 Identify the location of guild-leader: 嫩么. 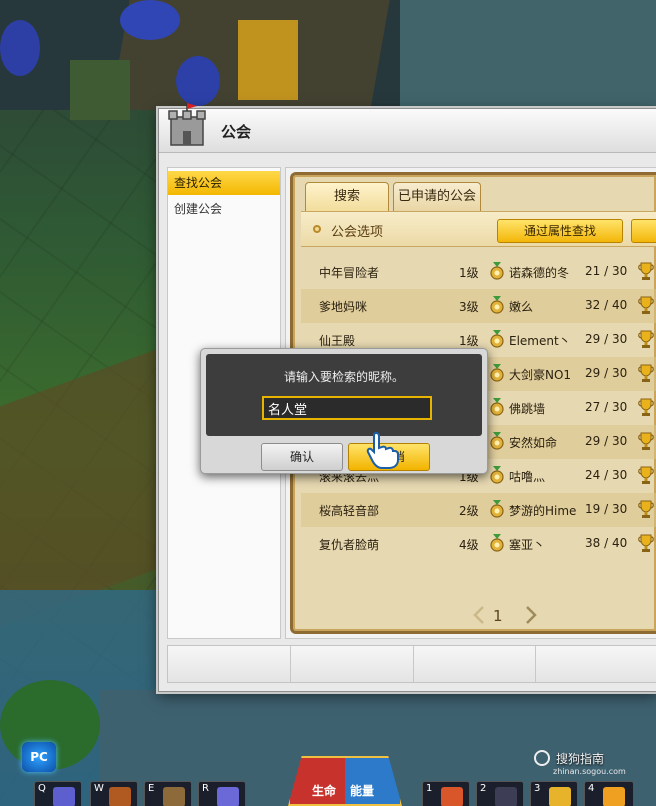
(521, 307).